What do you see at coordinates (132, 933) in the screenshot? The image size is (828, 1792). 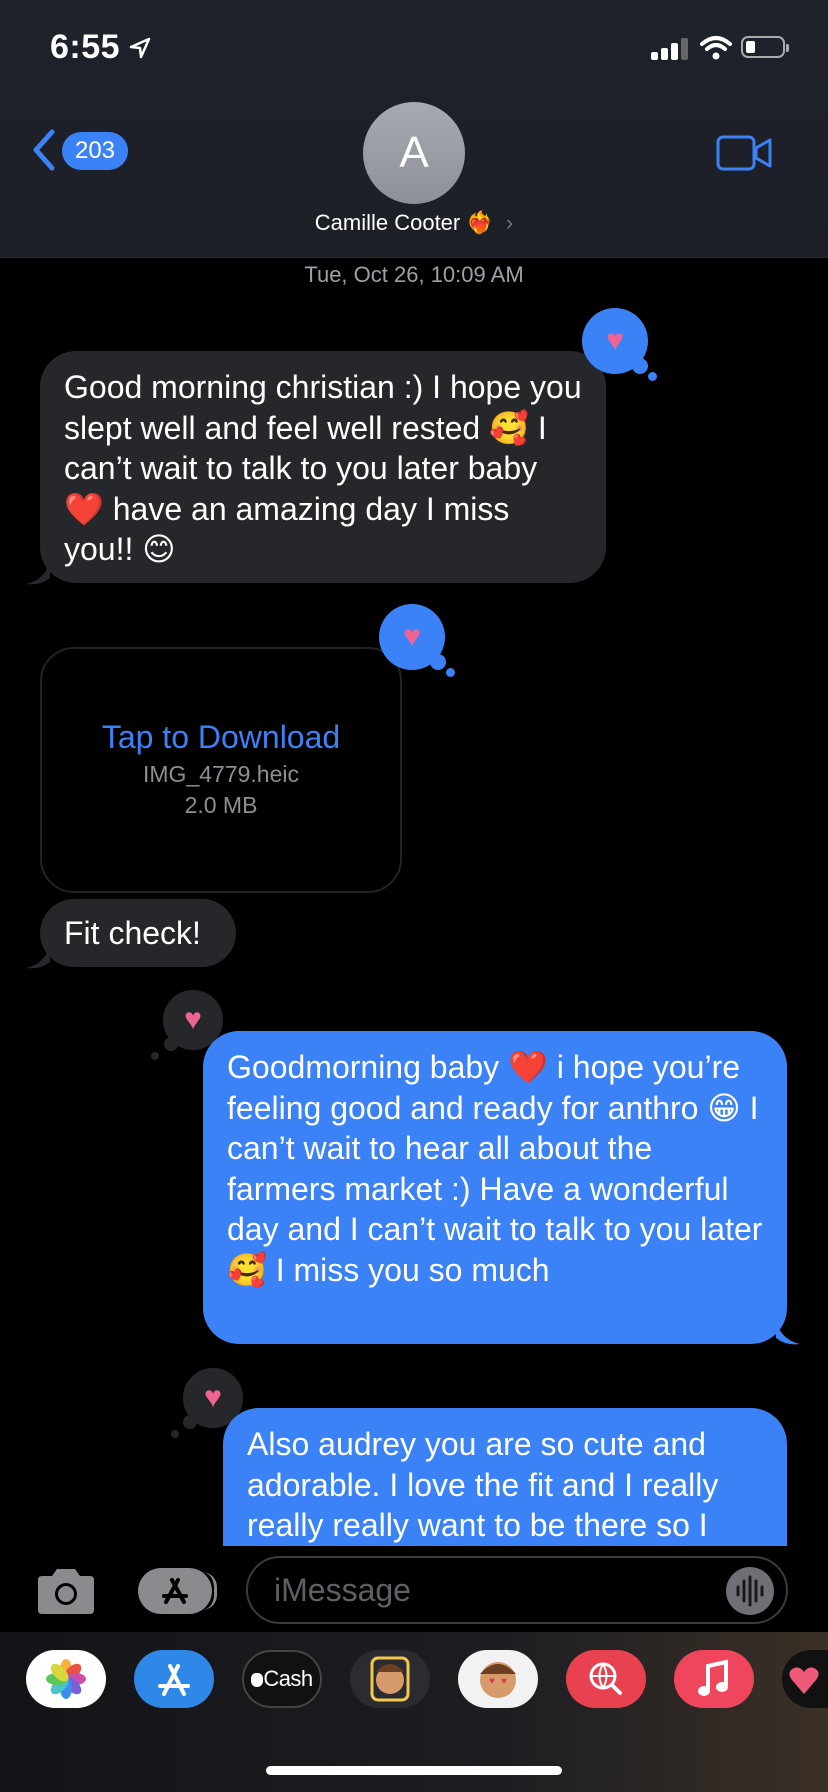 I see `message-text: Fit check!` at bounding box center [132, 933].